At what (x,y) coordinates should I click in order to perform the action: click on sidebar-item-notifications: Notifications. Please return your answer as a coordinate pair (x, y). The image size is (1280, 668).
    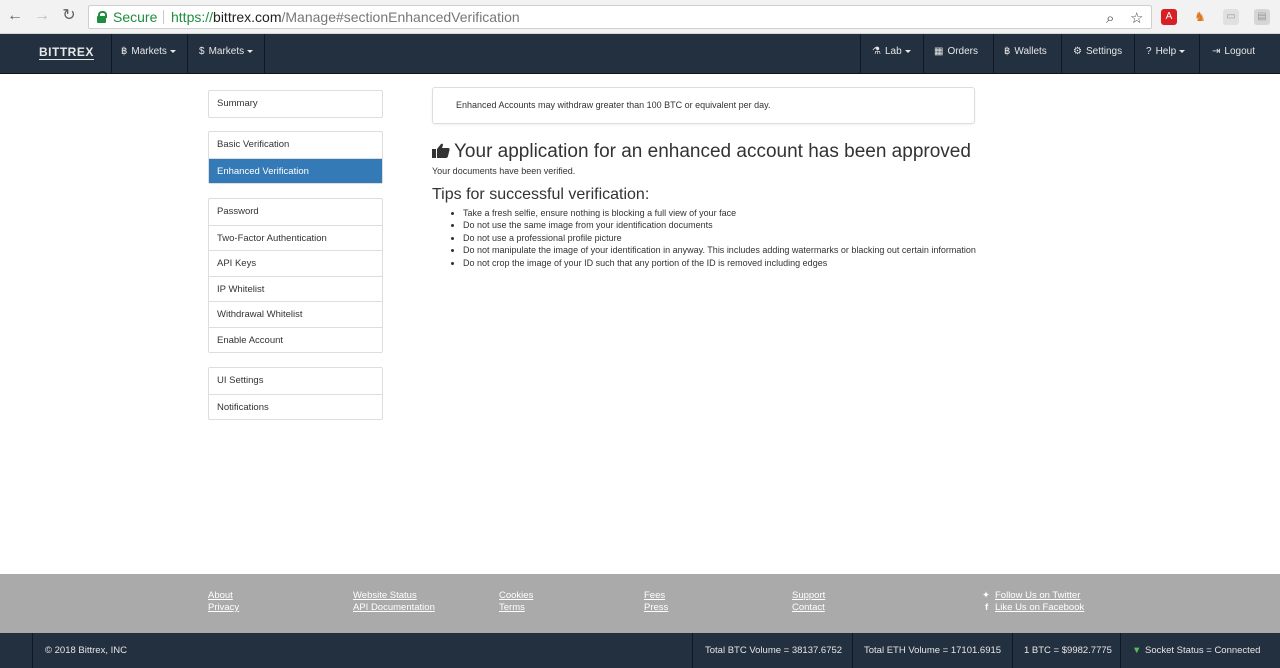
    Looking at the image, I should click on (295, 406).